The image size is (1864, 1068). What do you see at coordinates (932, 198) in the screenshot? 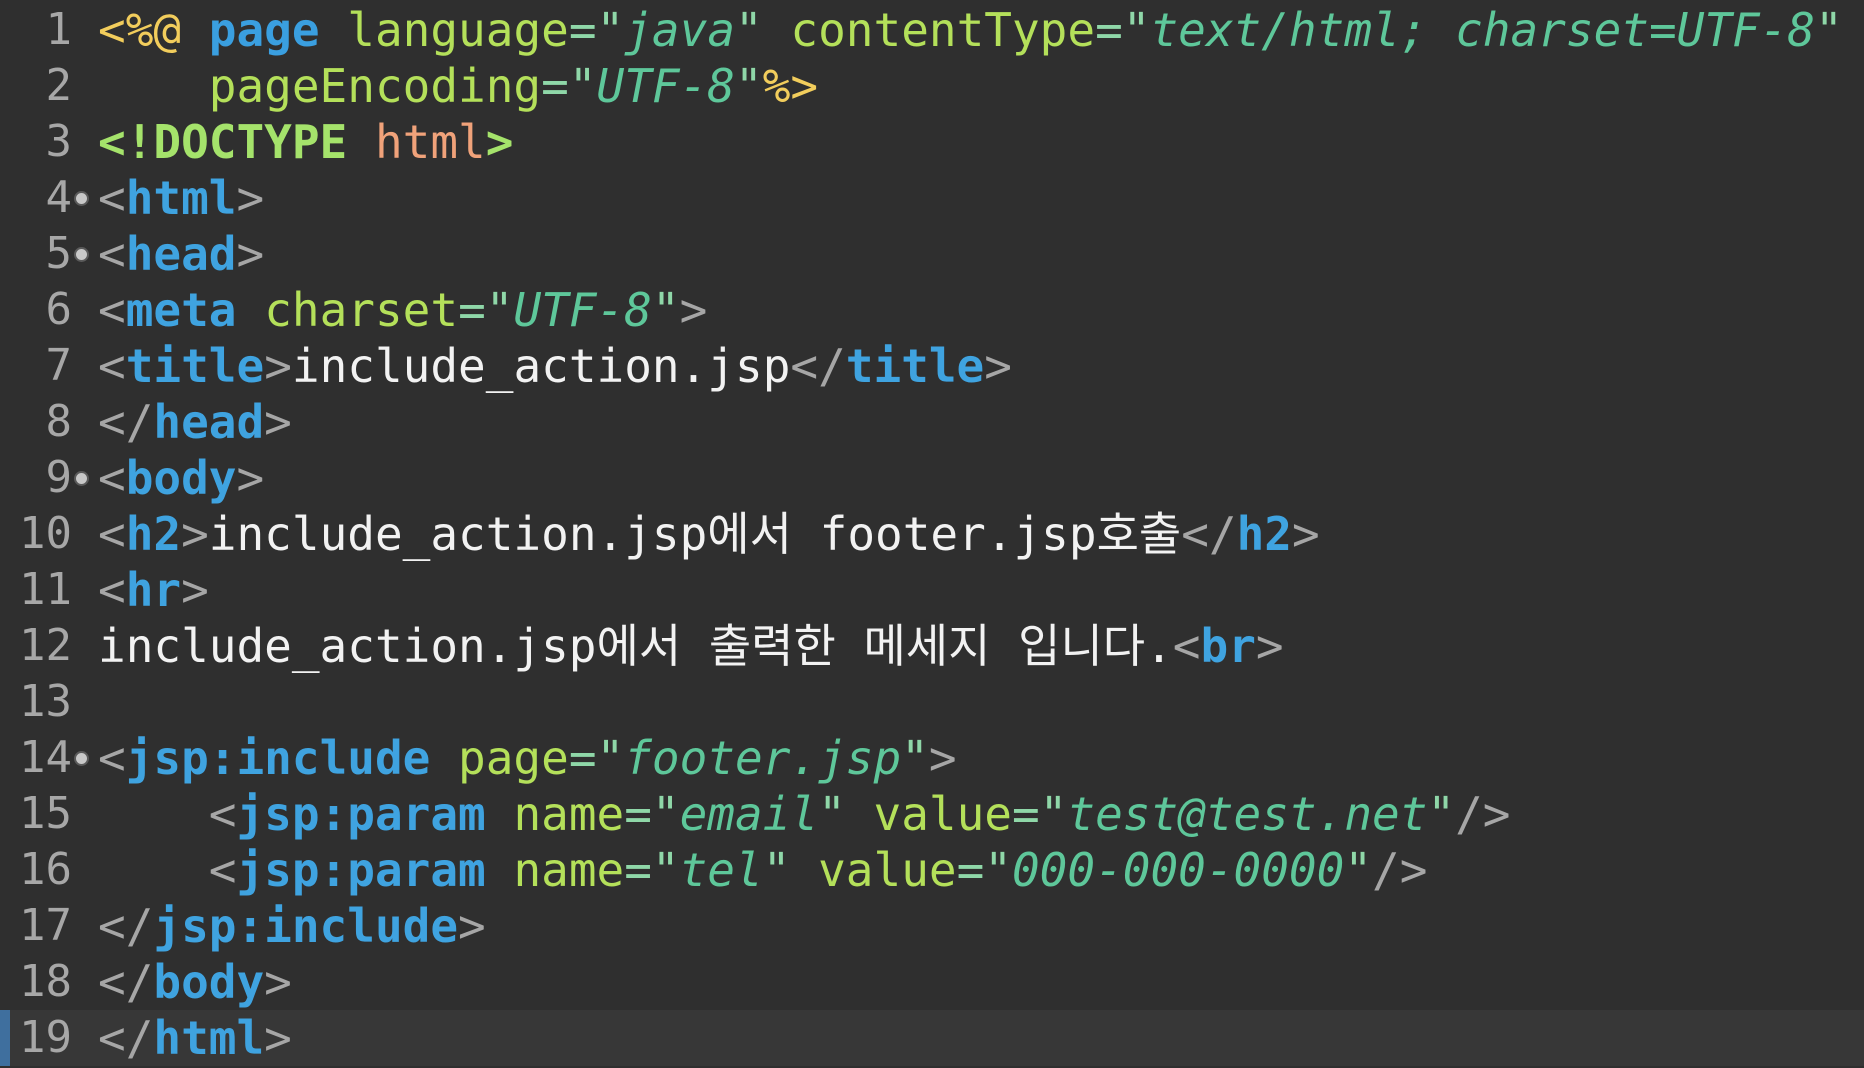
I see `code-line: 4 <html>` at bounding box center [932, 198].